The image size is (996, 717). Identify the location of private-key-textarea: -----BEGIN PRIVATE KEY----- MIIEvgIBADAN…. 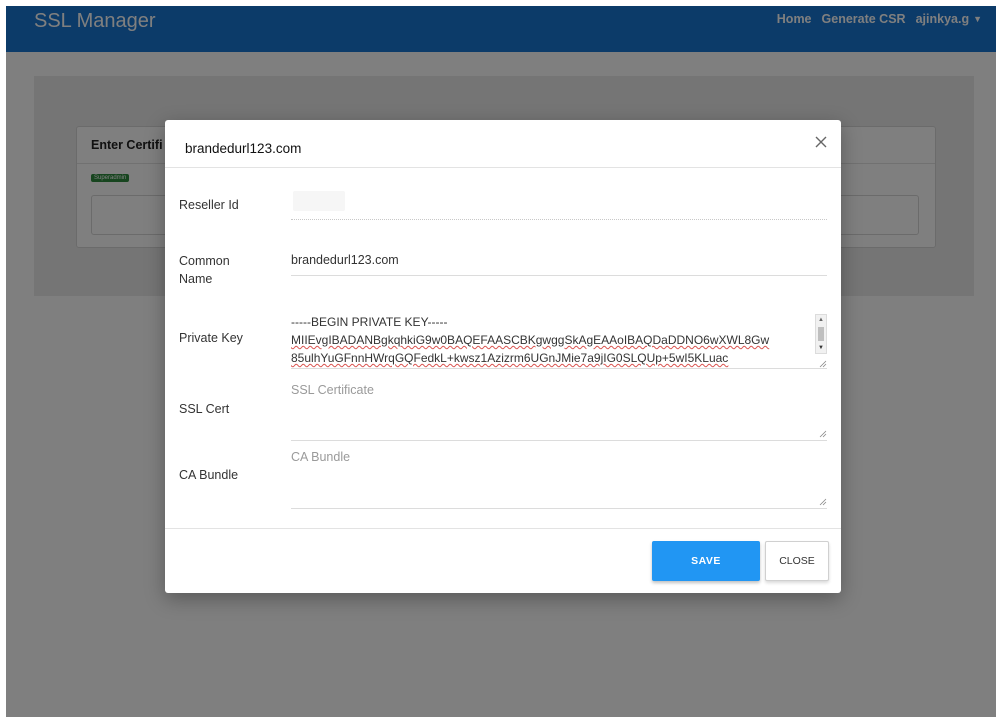
(559, 341).